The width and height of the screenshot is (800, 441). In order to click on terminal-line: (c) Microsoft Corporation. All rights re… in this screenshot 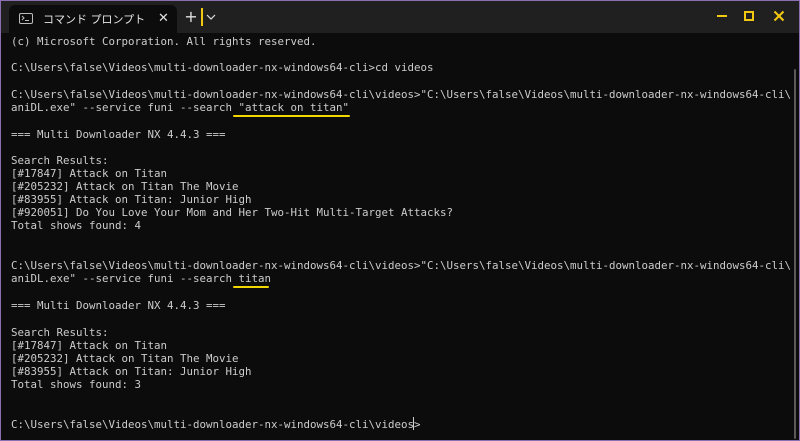, I will do `click(164, 41)`.